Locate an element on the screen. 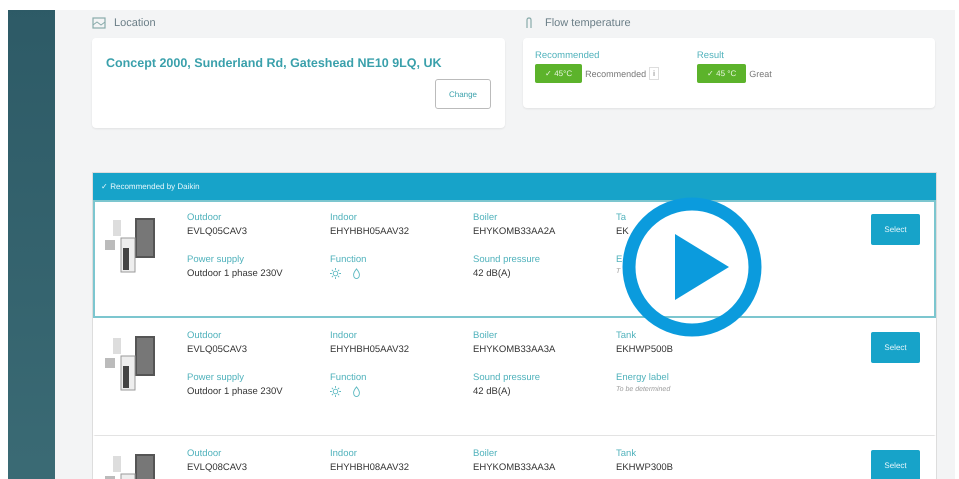 This screenshot has width=959, height=479. field-label: E is located at coordinates (619, 259).